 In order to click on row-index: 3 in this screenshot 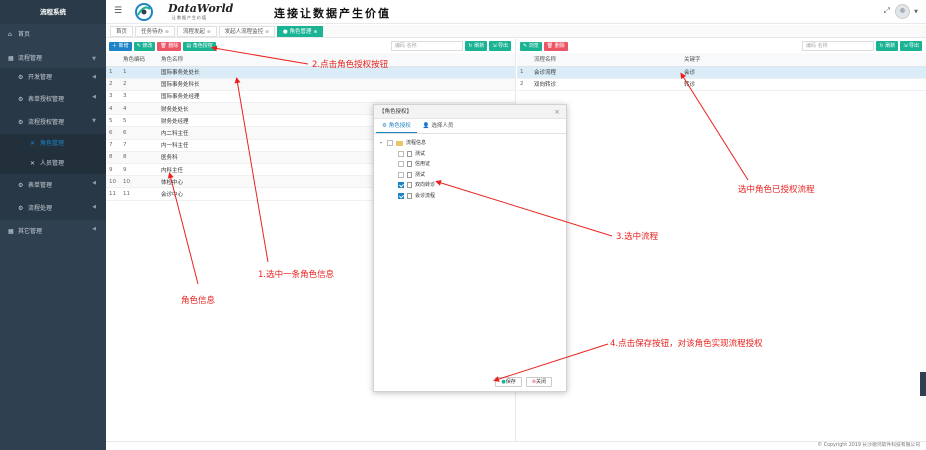, I will do `click(113, 97)`.